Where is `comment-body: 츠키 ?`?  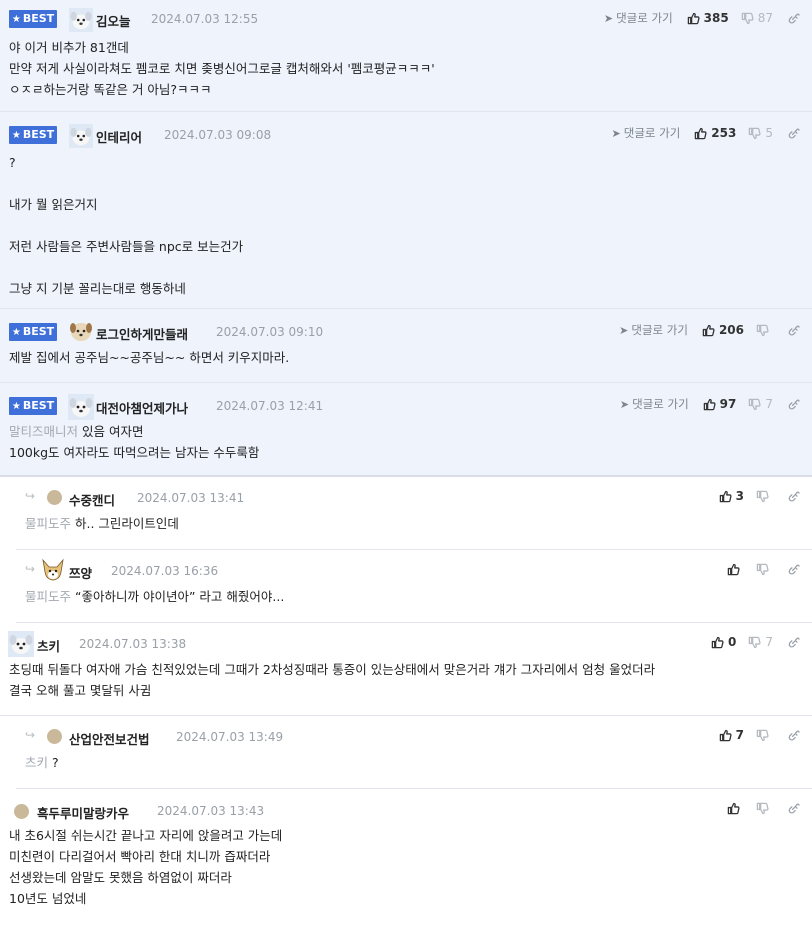 comment-body: 츠키 ? is located at coordinates (42, 762).